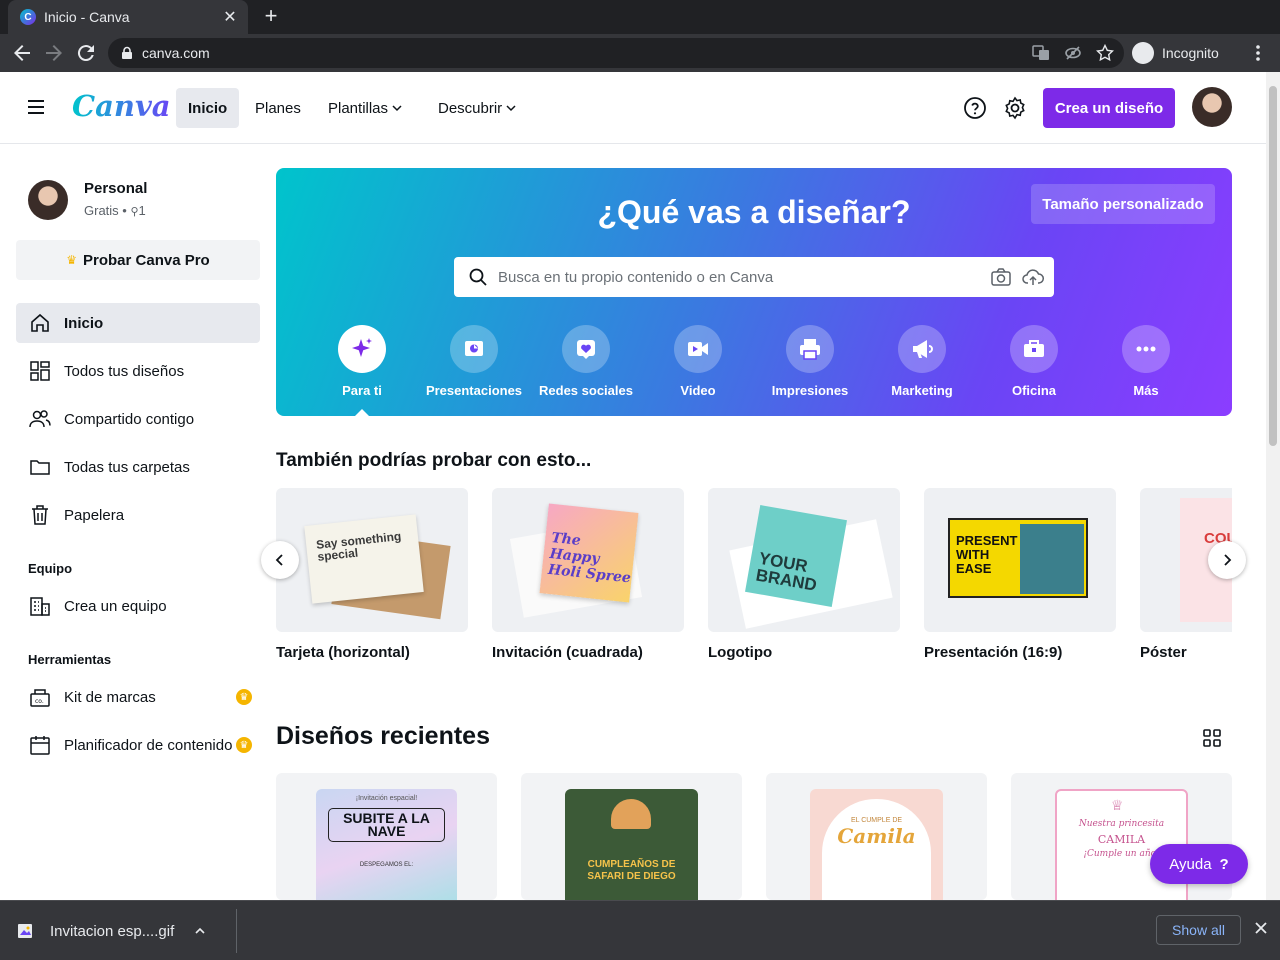  I want to click on page-scrollbar, so click(1273, 486).